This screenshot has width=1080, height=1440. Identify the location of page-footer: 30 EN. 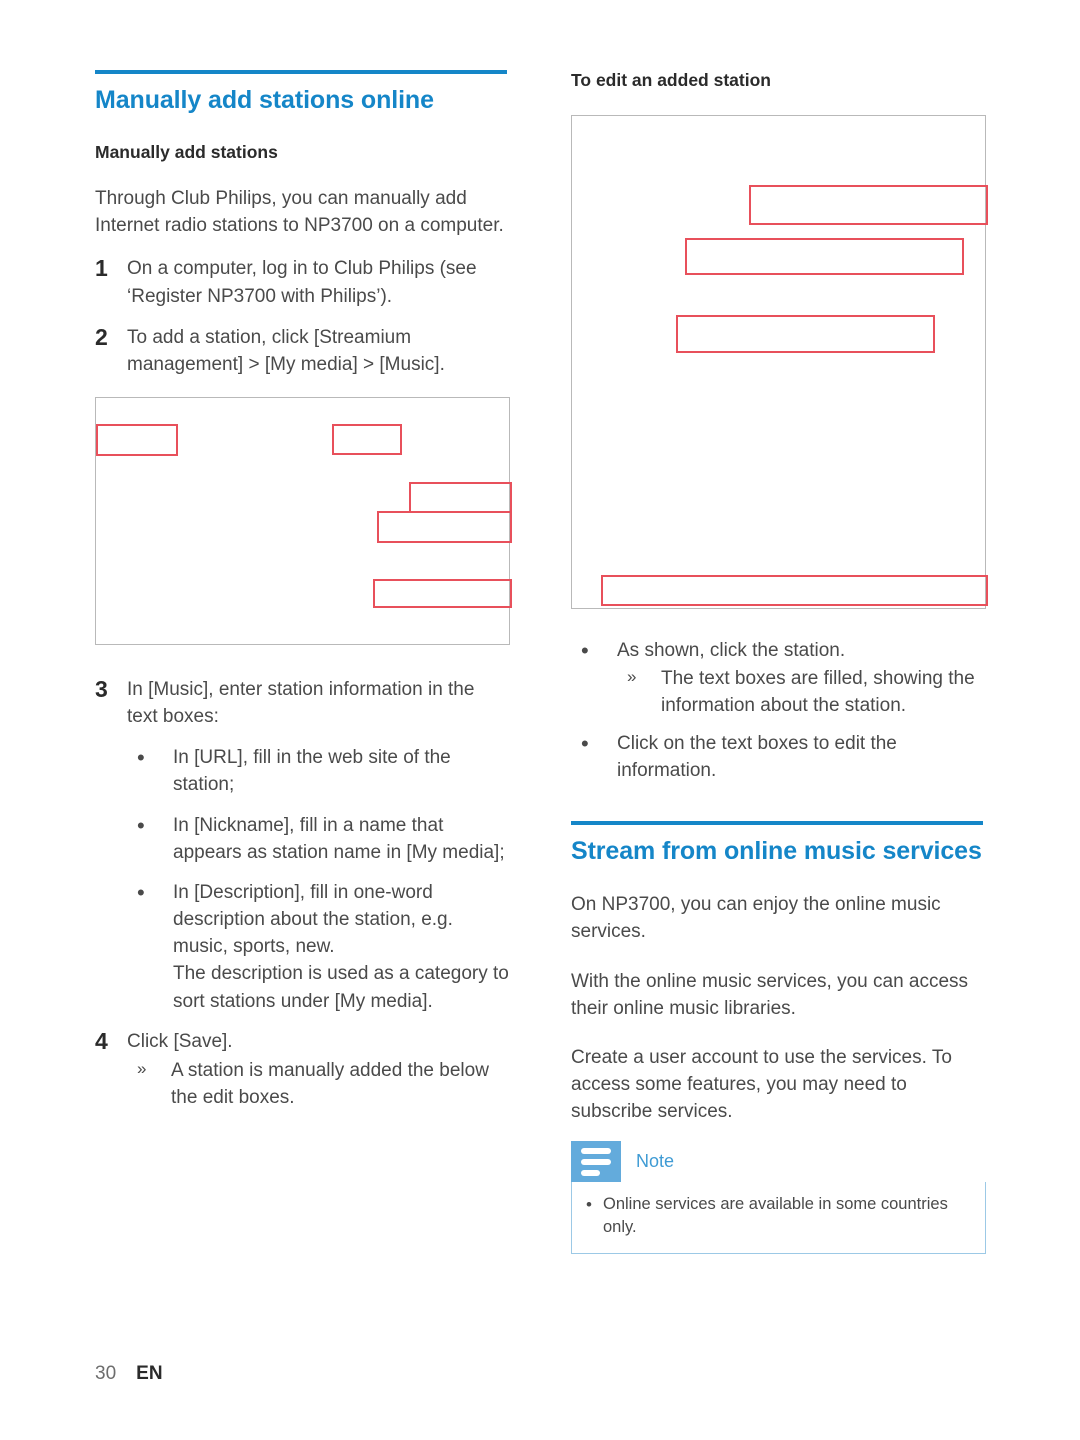
(129, 1374).